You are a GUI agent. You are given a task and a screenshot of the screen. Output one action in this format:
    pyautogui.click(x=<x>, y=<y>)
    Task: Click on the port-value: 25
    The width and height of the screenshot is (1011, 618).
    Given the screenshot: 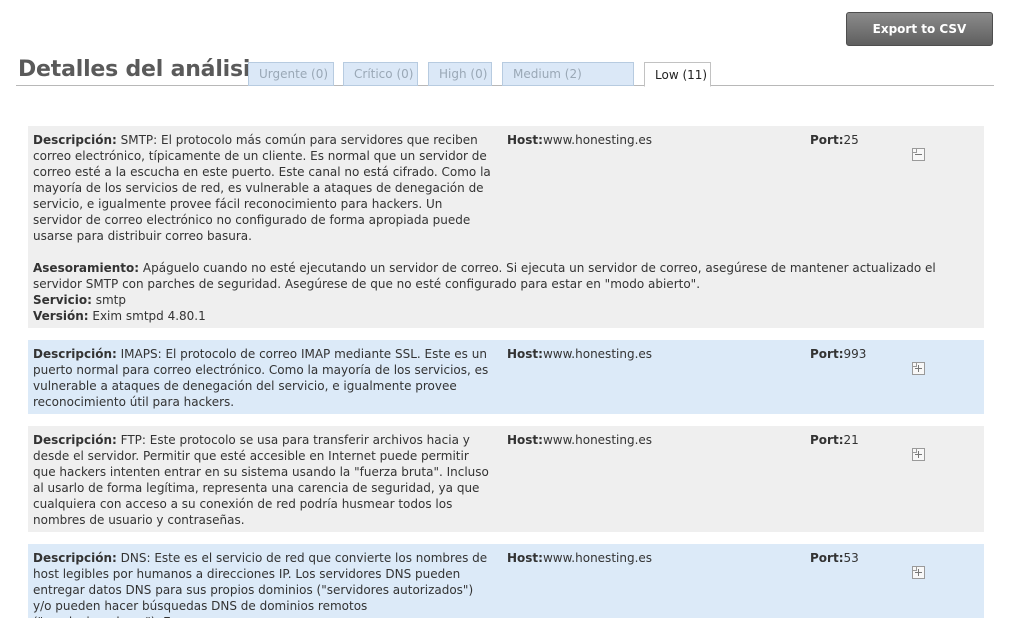 What is the action you would take?
    pyautogui.click(x=851, y=140)
    